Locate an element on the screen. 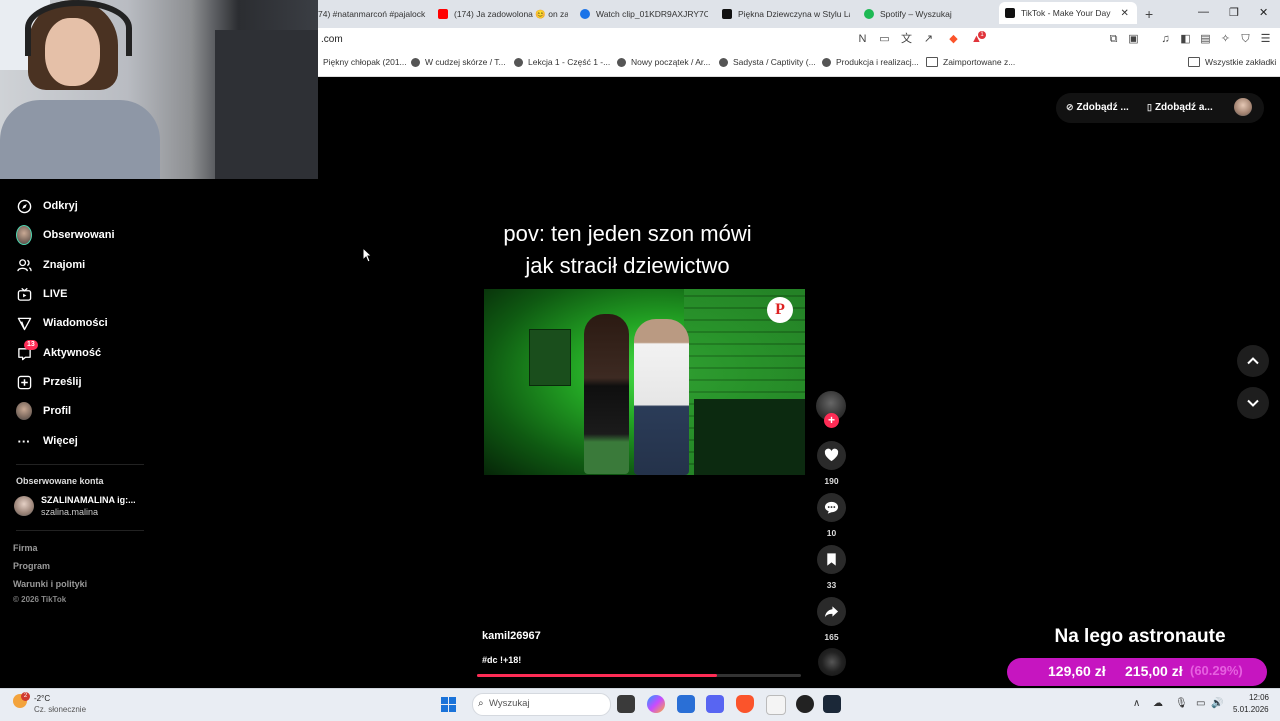  wallet-icon: ▣ is located at coordinates (1133, 39).